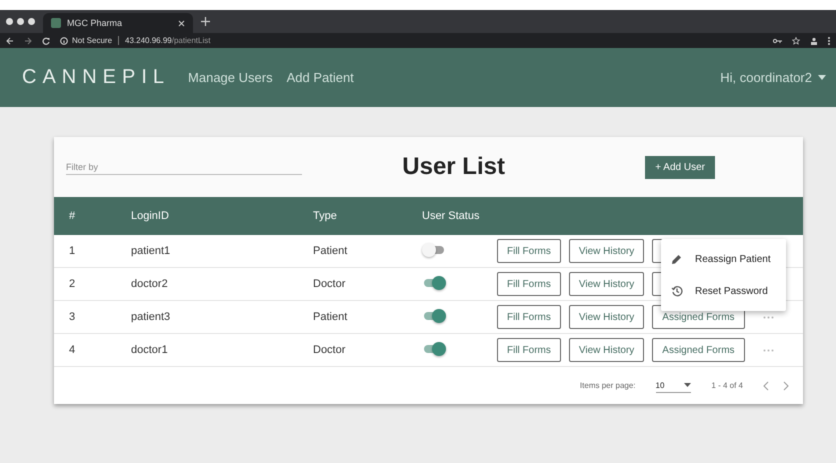  What do you see at coordinates (28, 40) in the screenshot?
I see `forward-icon` at bounding box center [28, 40].